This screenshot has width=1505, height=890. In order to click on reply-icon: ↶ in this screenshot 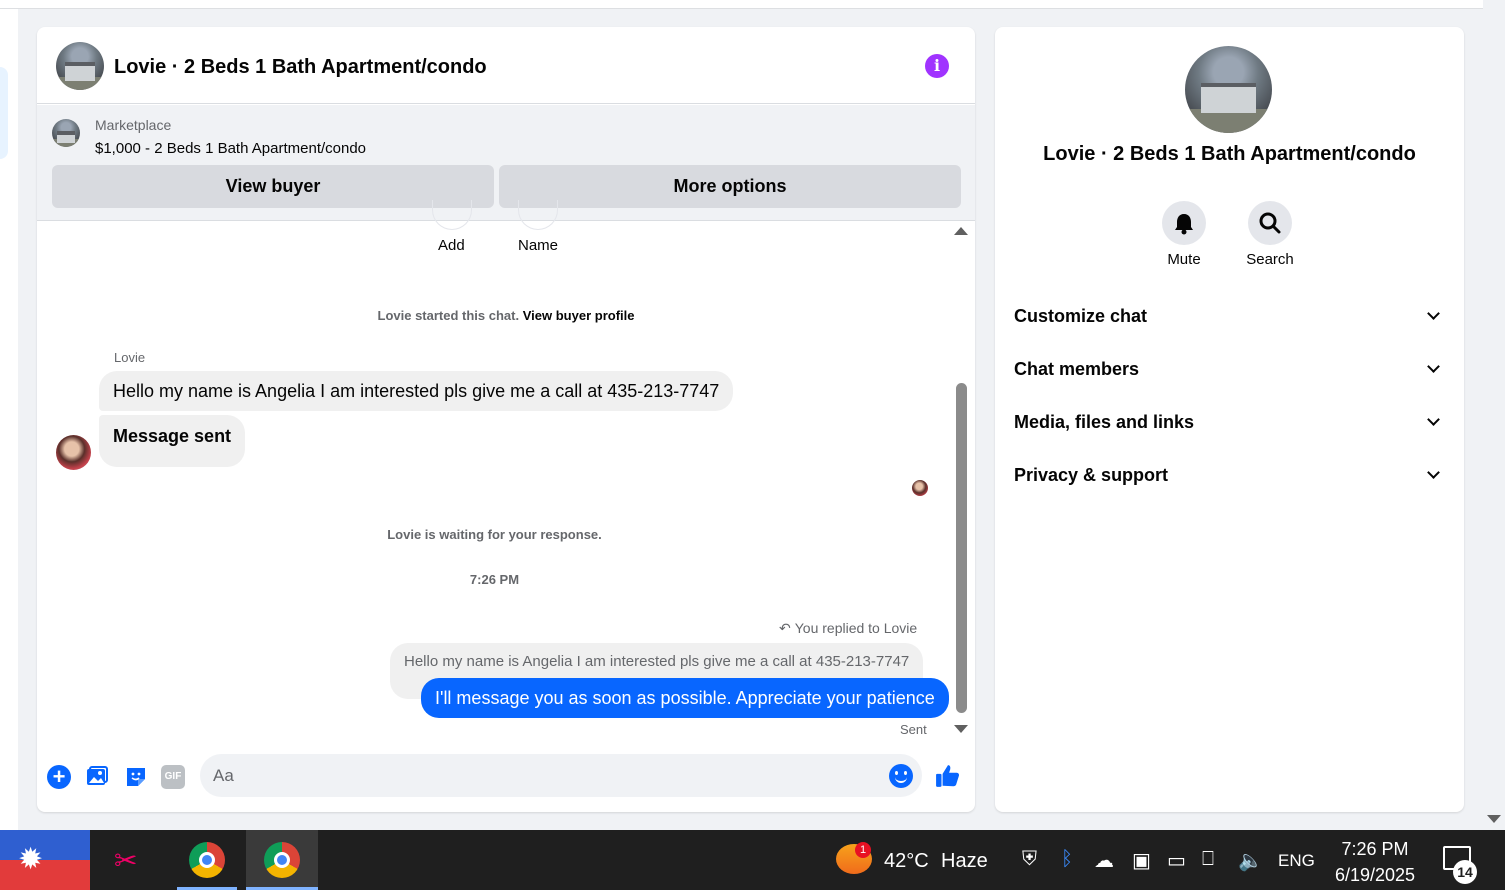, I will do `click(785, 628)`.